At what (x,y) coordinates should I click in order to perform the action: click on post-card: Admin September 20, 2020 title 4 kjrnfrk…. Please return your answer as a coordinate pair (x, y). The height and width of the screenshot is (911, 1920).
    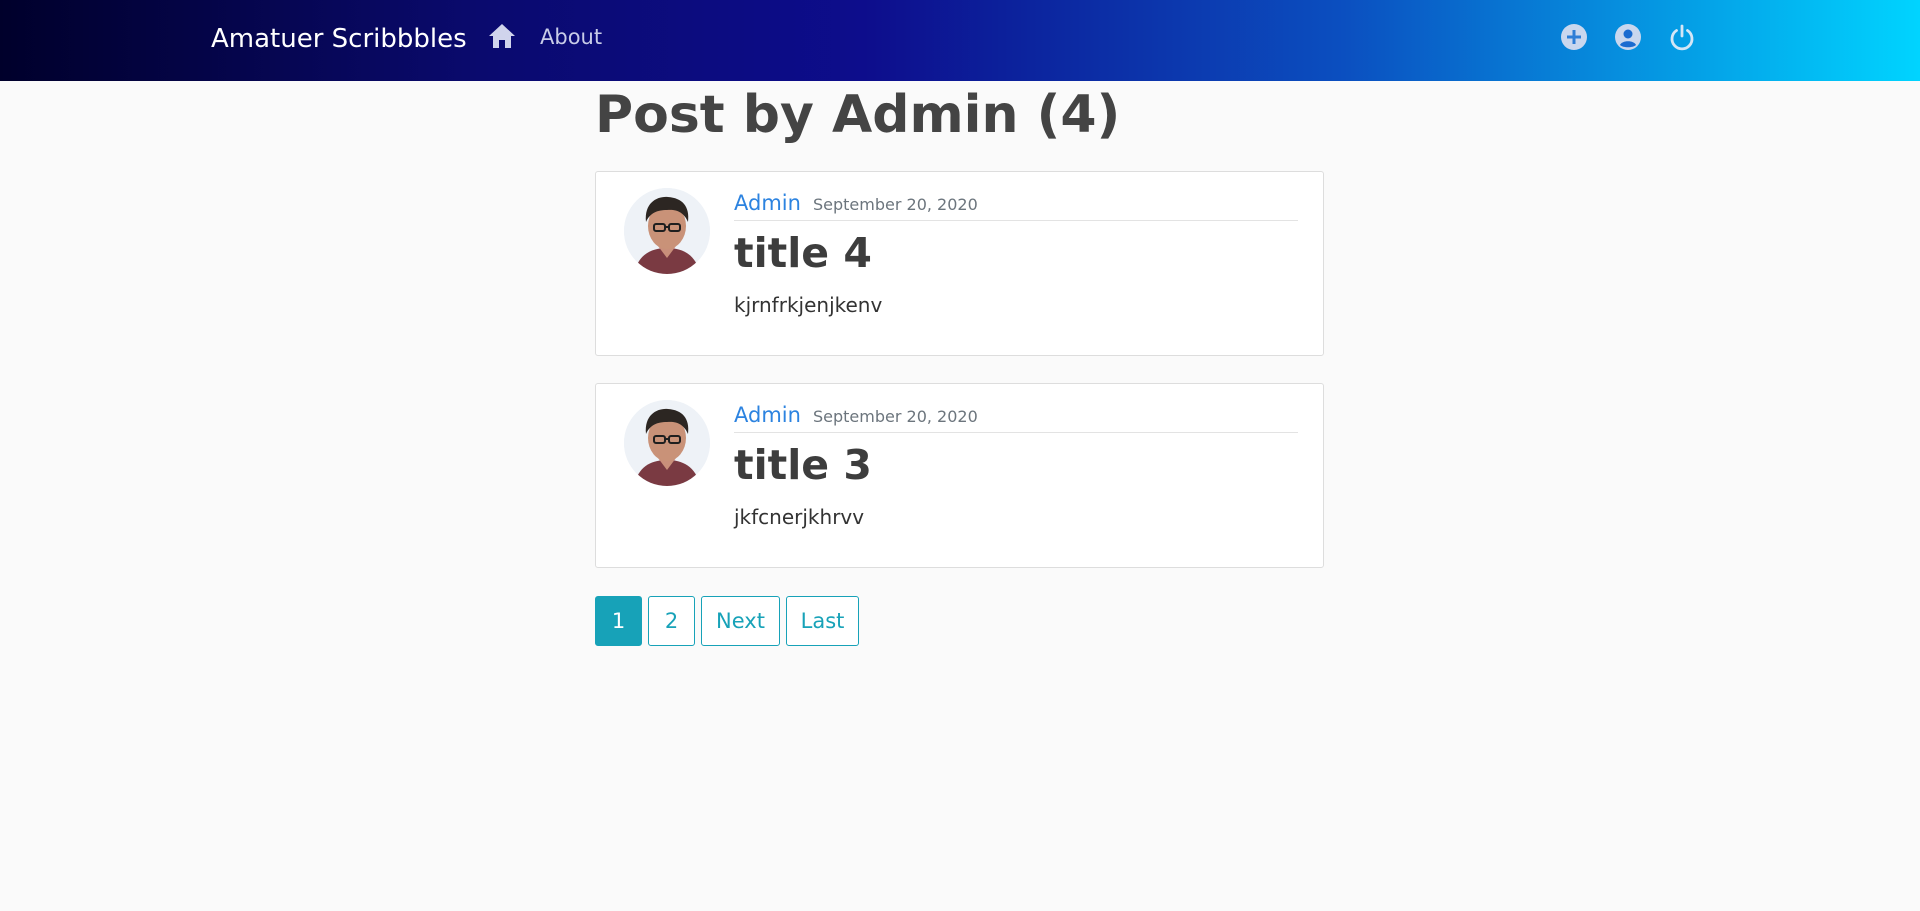
    Looking at the image, I should click on (959, 263).